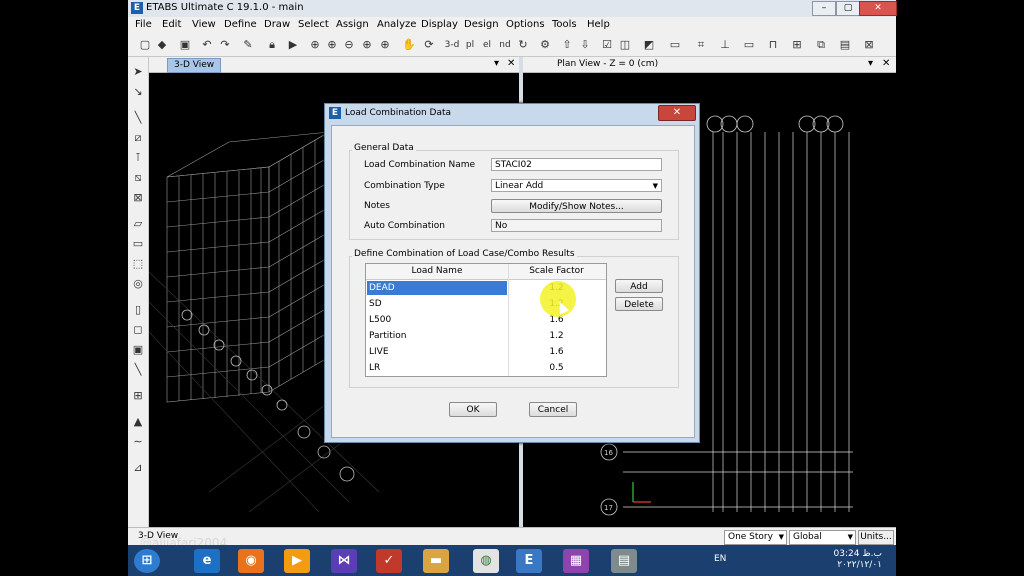 This screenshot has width=1024, height=576. I want to click on options-icon: ⚙, so click(545, 45).